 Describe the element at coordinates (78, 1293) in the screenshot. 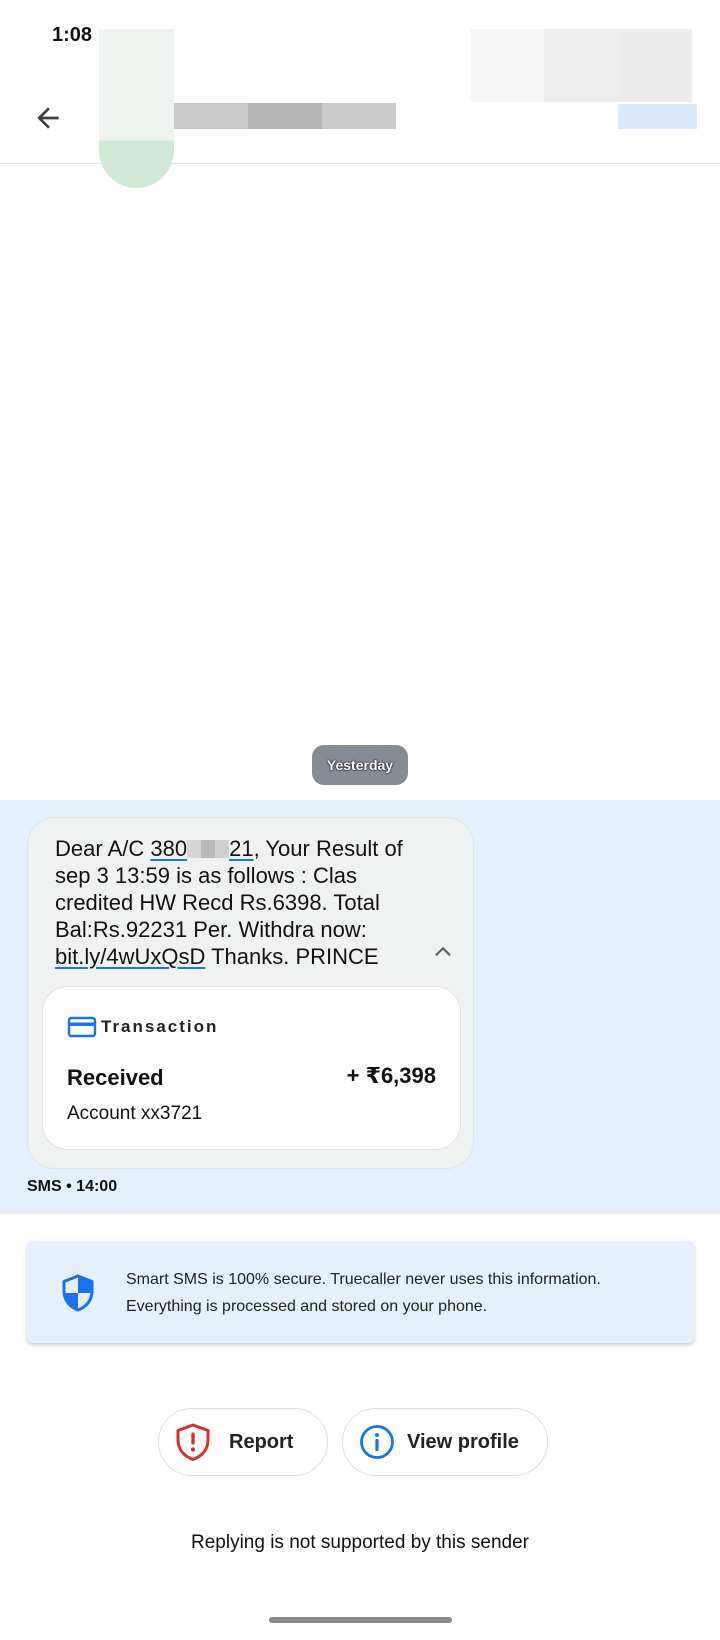

I see `shield-icon` at that location.